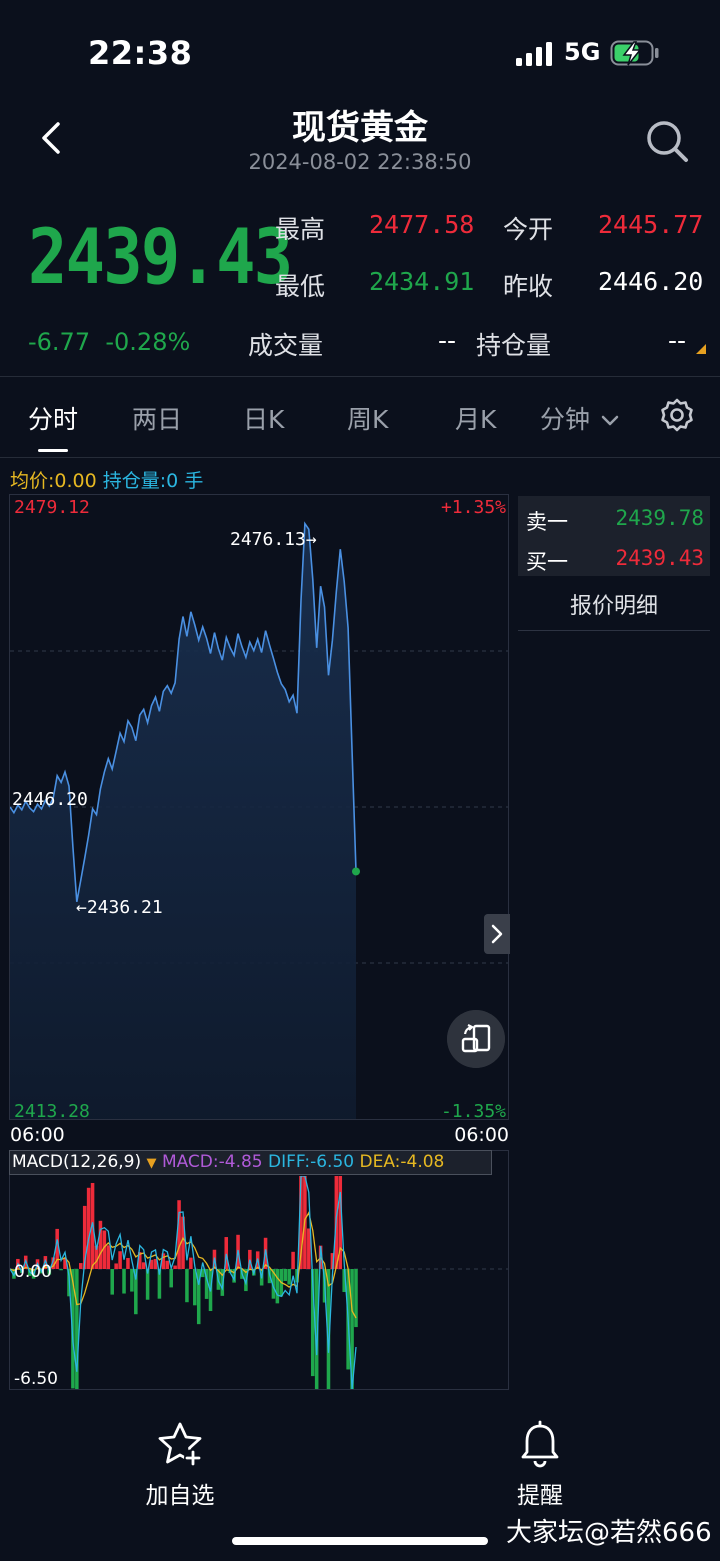  I want to click on add-watchlist-label: 加自选, so click(180, 1496).